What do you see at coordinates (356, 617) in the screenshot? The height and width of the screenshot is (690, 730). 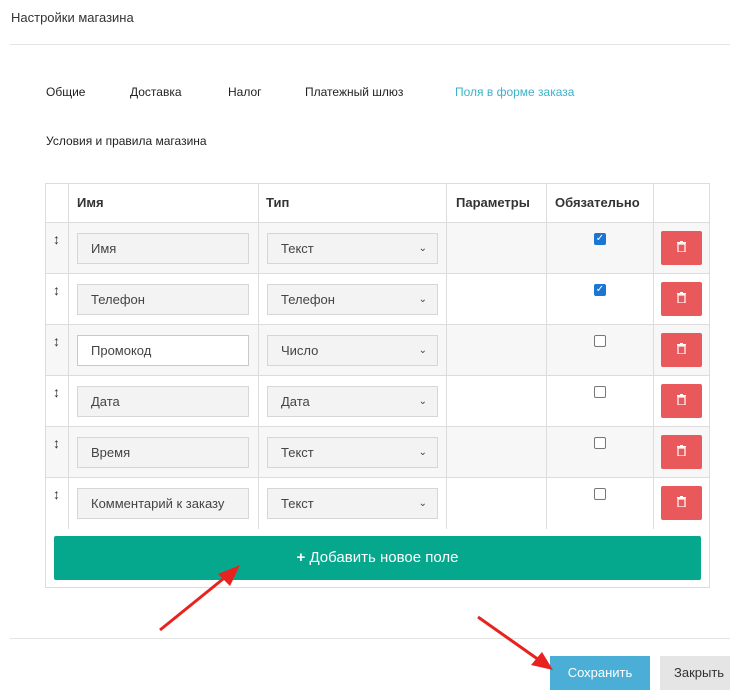 I see `annotation-arrows` at bounding box center [356, 617].